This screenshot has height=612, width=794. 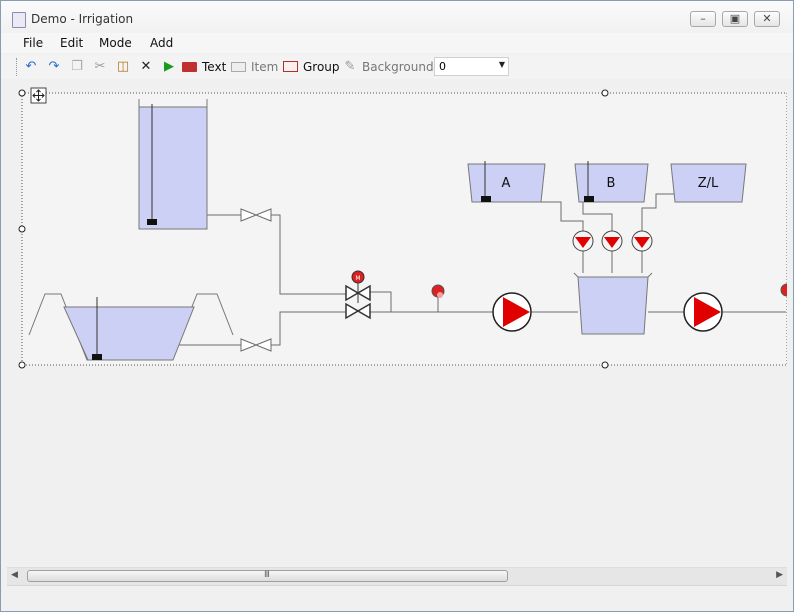 What do you see at coordinates (290, 66) in the screenshot?
I see `group-tool-icon` at bounding box center [290, 66].